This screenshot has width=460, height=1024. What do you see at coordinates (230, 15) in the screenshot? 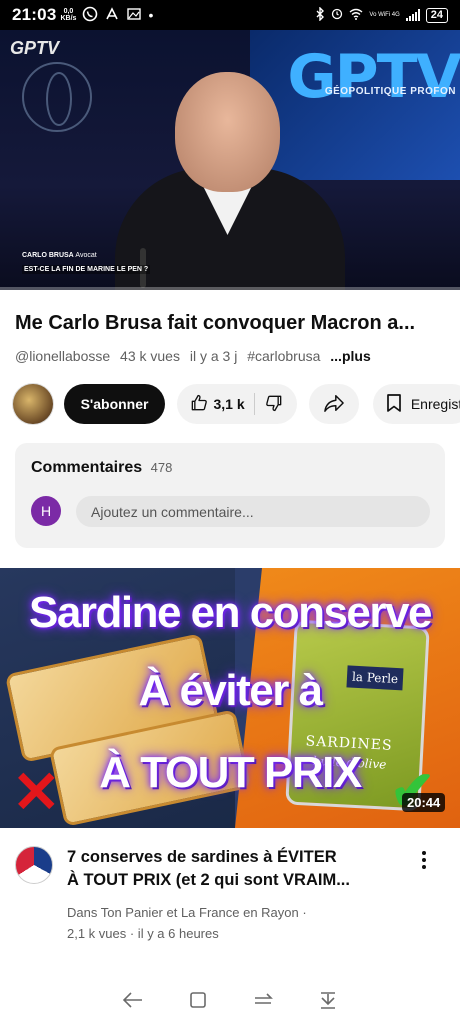
I see `status-bar: 21:03 0,0 KB/s • Vo WiFi 4G 24` at bounding box center [230, 15].